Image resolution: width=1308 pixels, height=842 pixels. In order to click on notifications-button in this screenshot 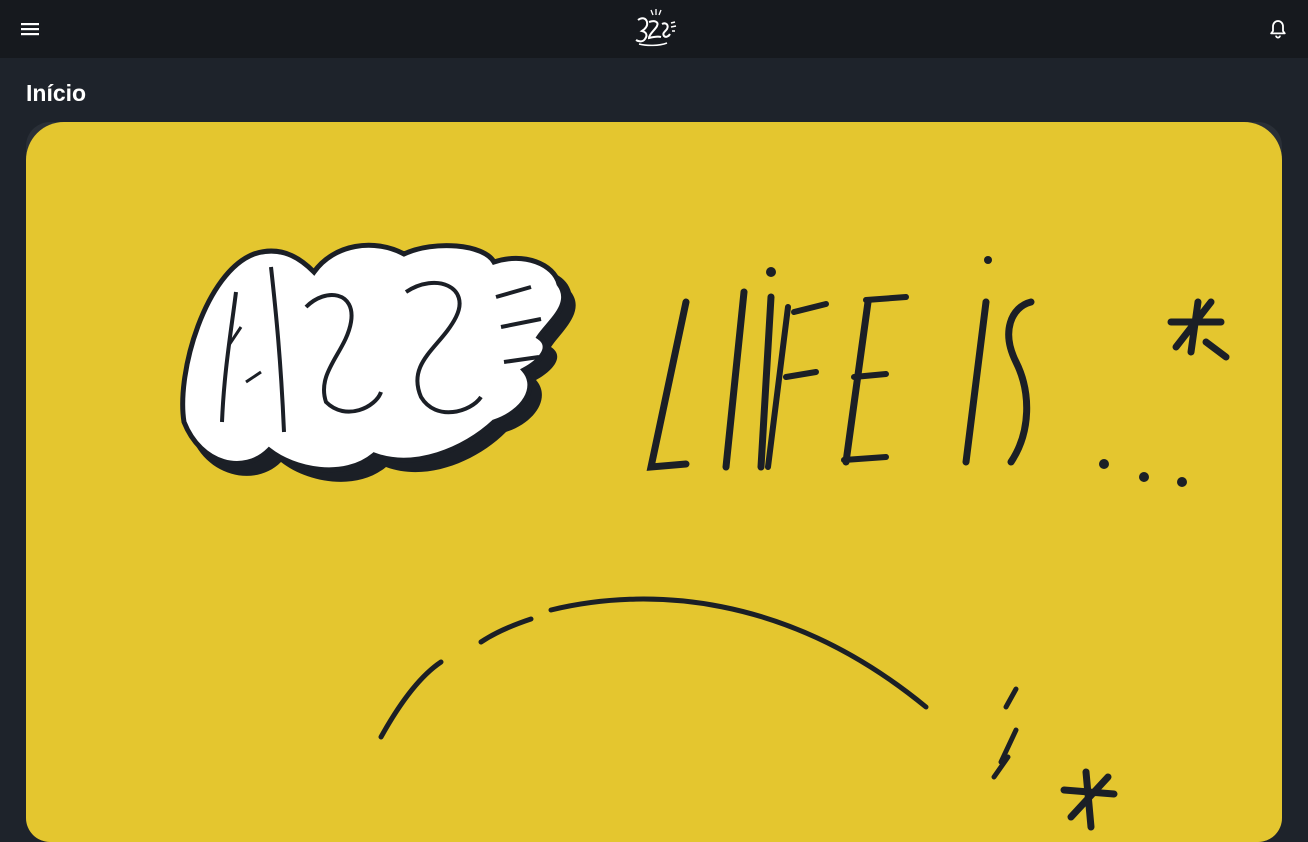, I will do `click(1278, 29)`.